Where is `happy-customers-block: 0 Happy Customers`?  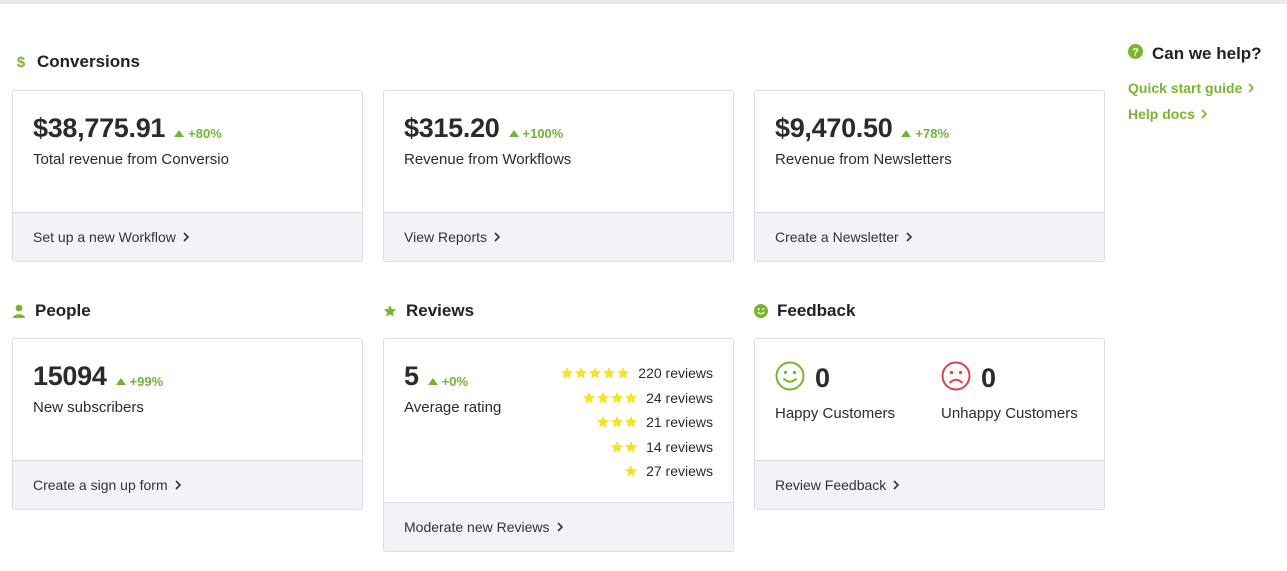 happy-customers-block: 0 Happy Customers is located at coordinates (835, 391).